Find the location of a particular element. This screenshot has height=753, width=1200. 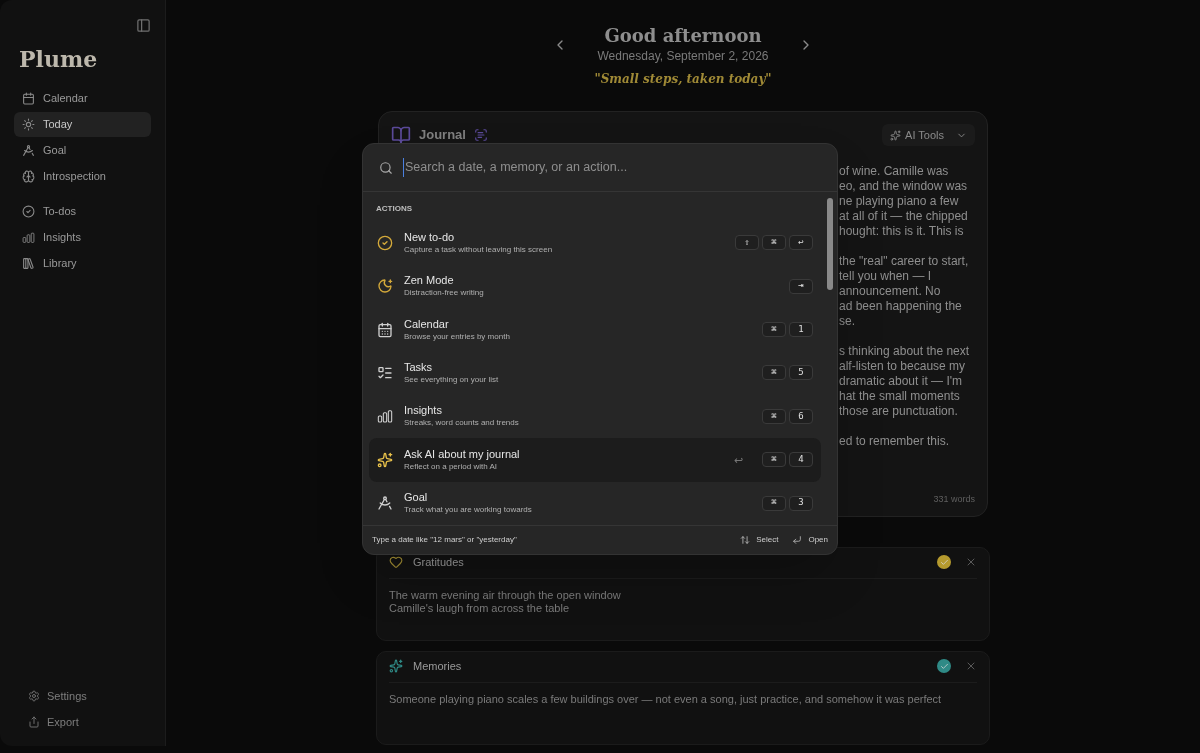

enter-hint: ↩ is located at coordinates (738, 460).